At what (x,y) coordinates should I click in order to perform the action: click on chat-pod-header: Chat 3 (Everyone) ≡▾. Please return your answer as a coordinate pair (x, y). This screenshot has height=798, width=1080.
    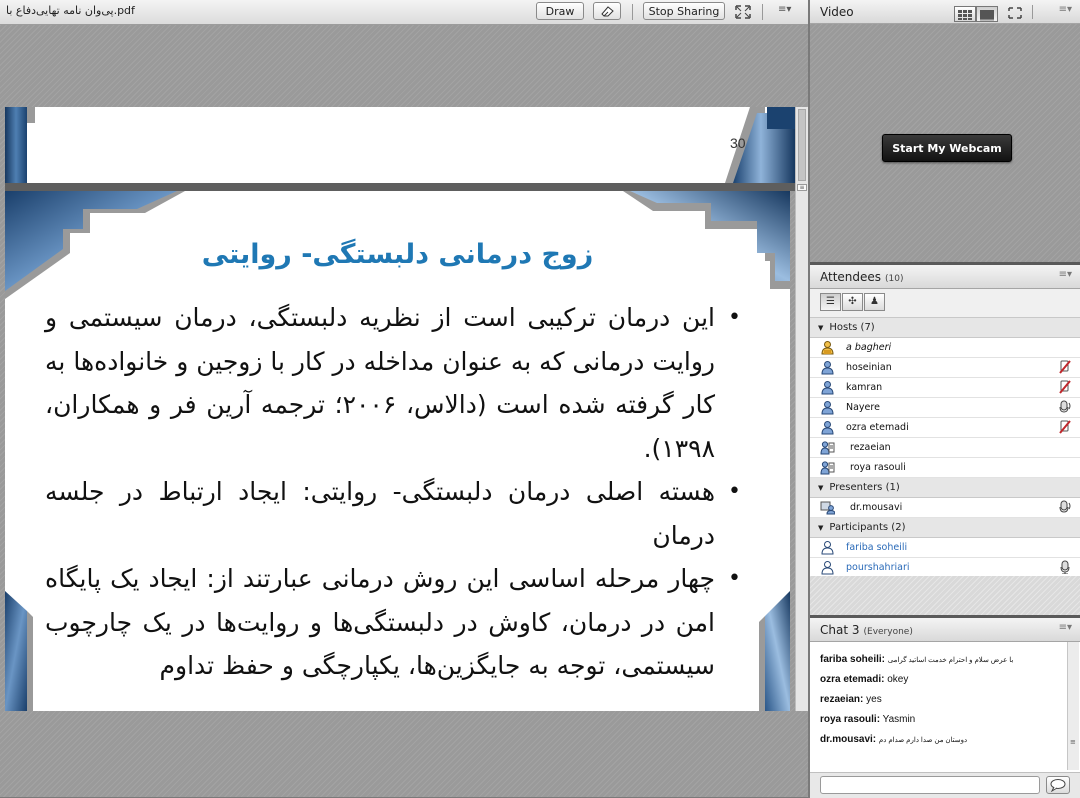
    Looking at the image, I should click on (945, 630).